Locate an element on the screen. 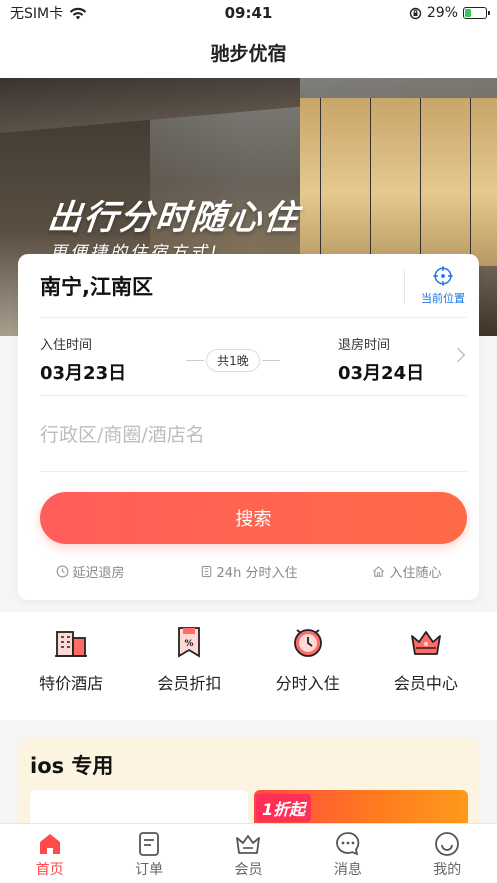 This screenshot has width=497, height=883. feature-hourly-stay: 24h 分时入住 is located at coordinates (248, 571).